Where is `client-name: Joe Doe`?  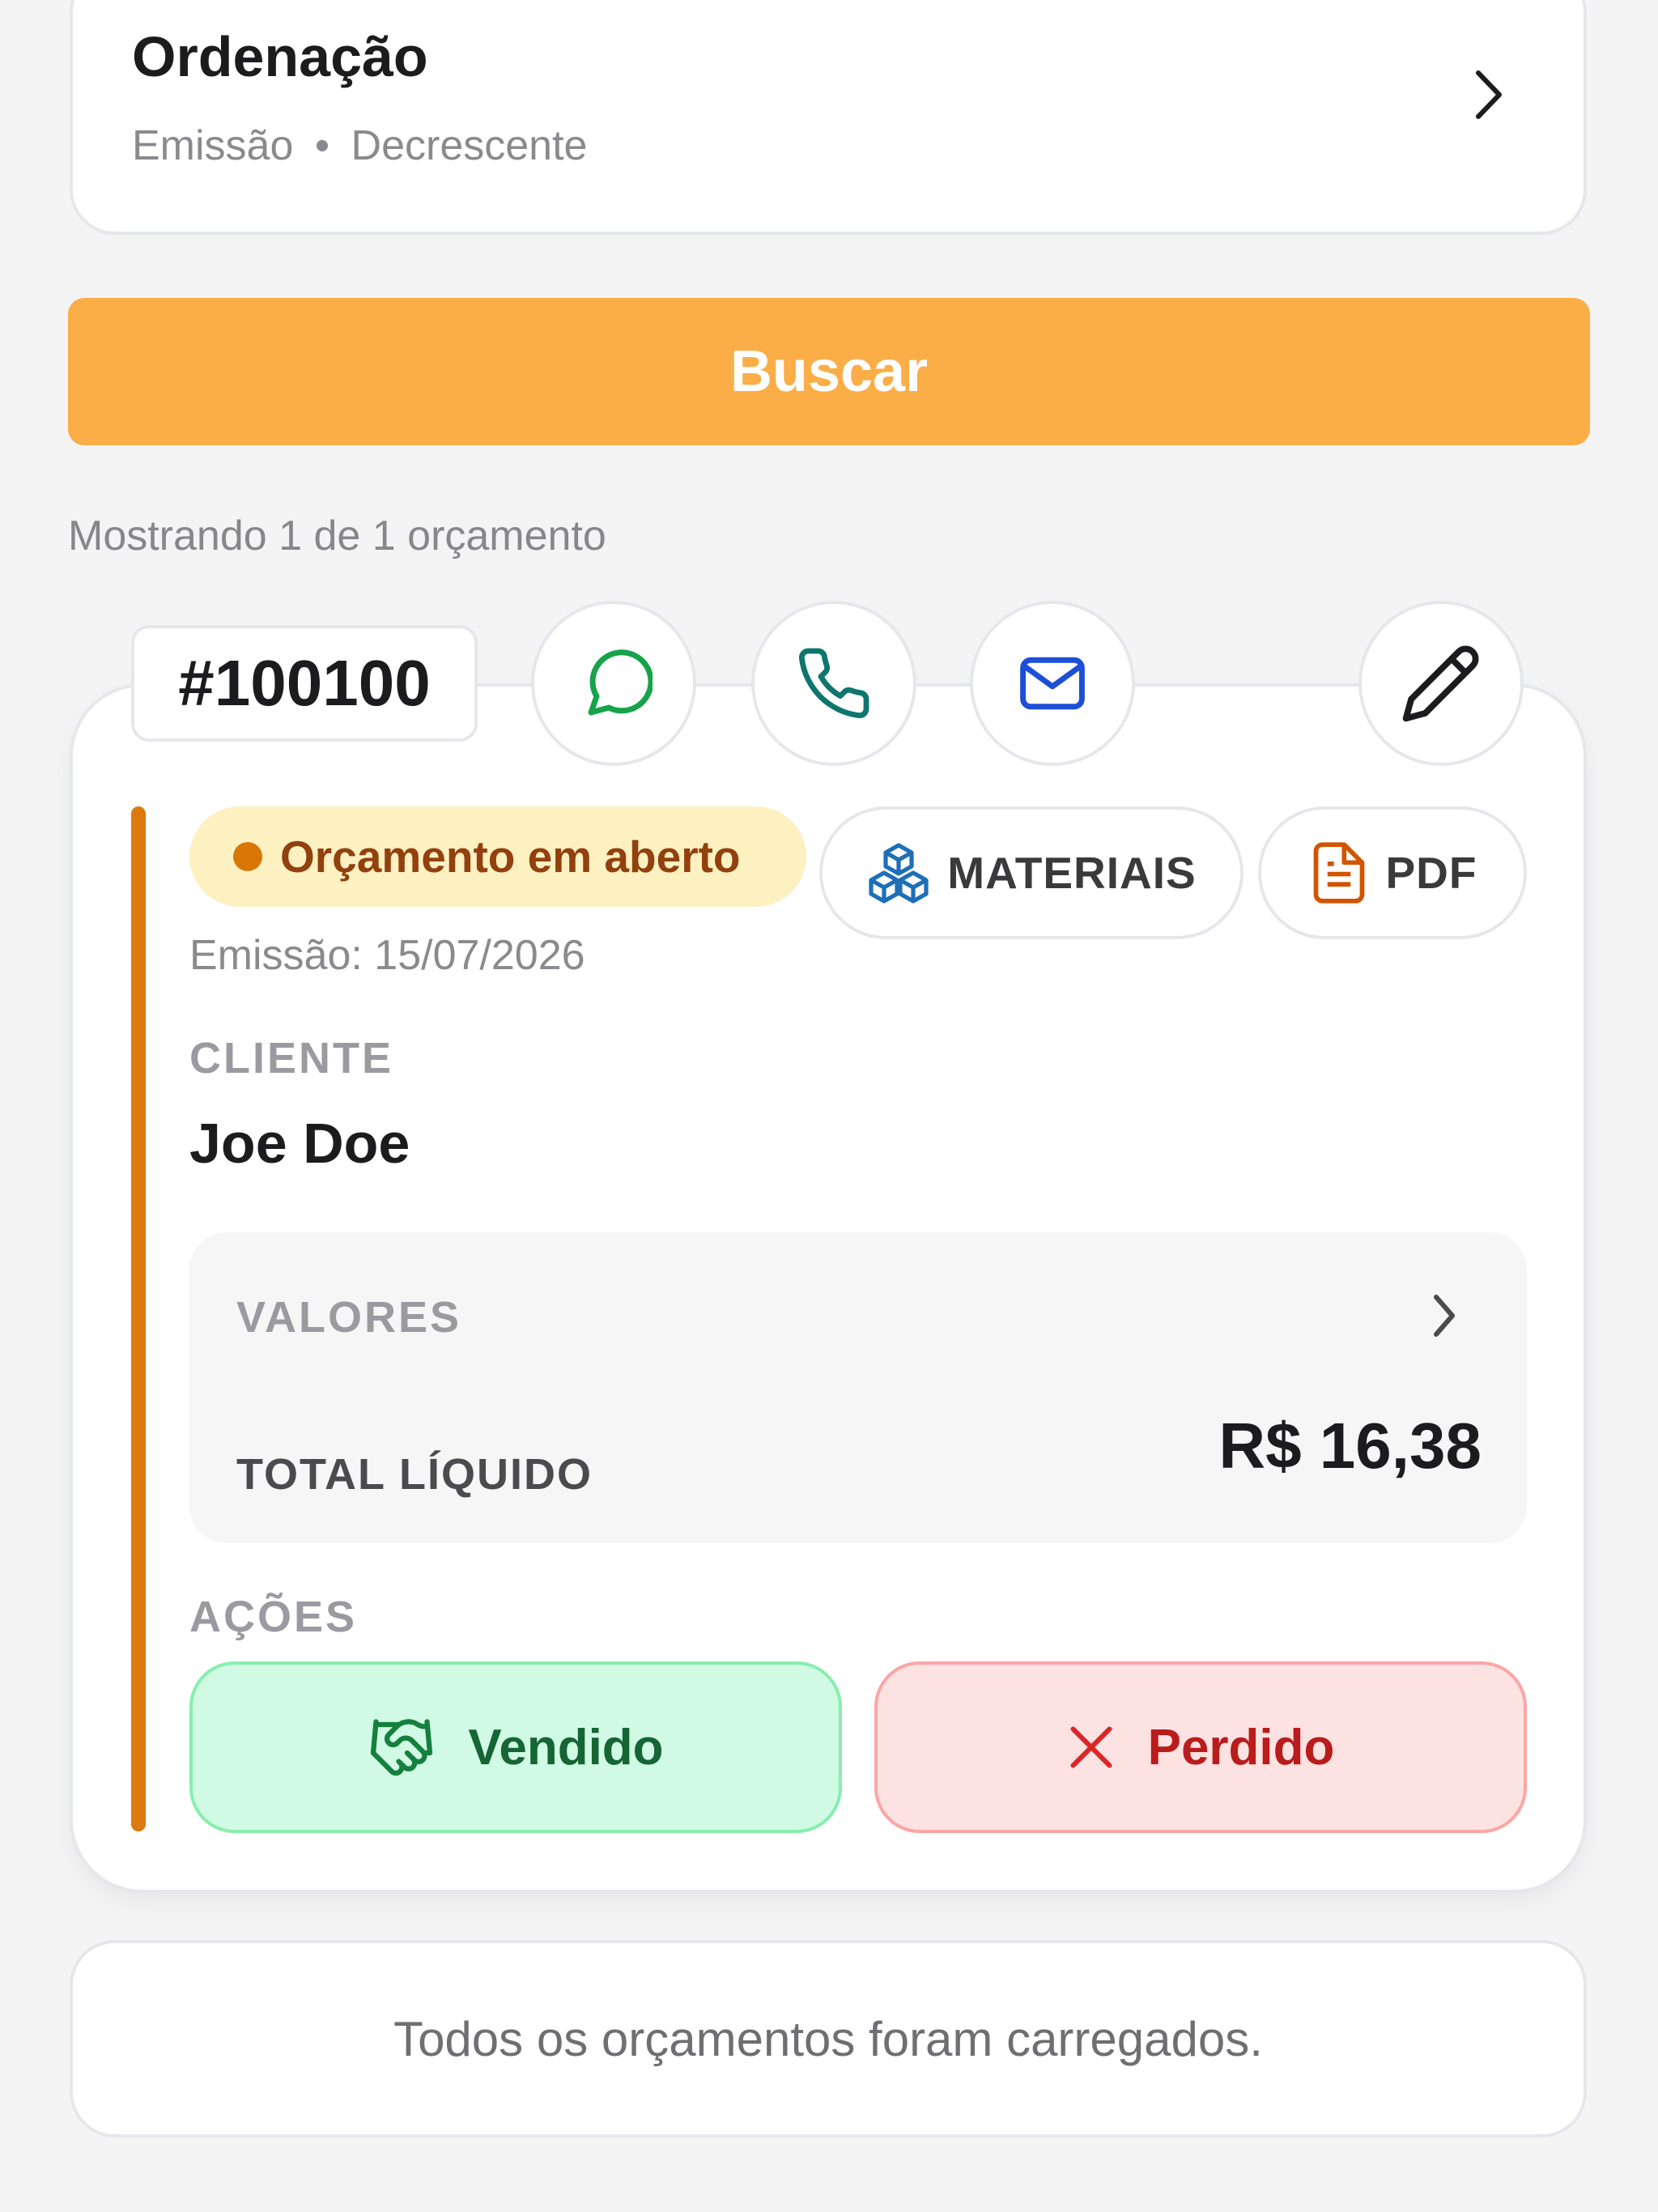
client-name: Joe Doe is located at coordinates (299, 1144).